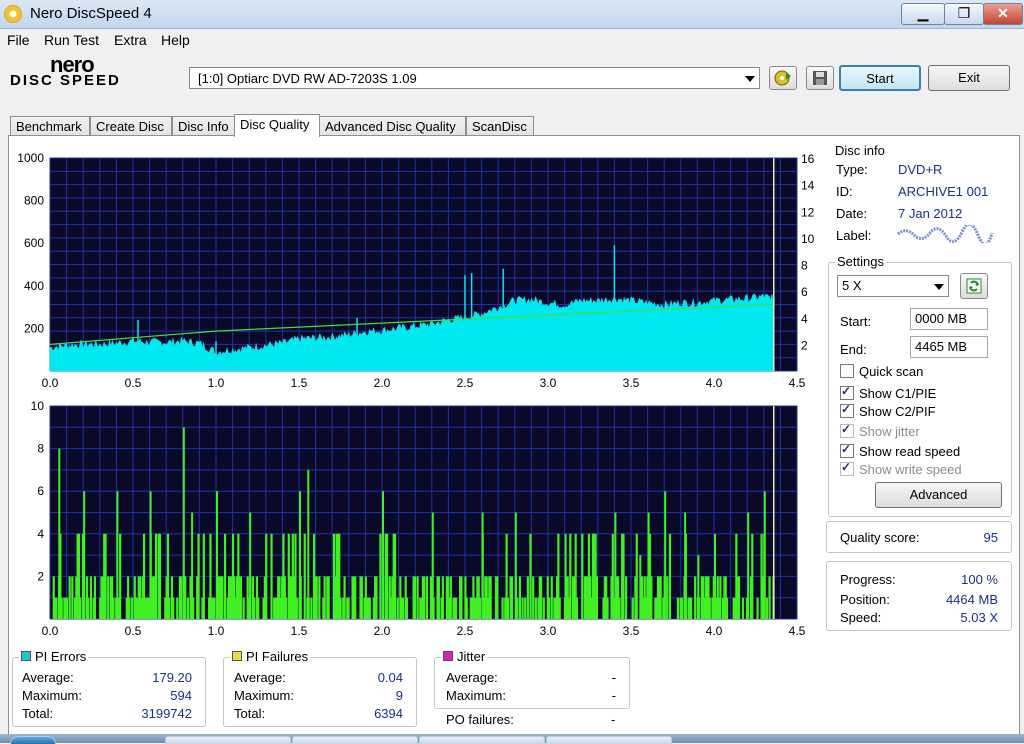  I want to click on show-c2-checkbox: Show C2/PIF, so click(888, 410).